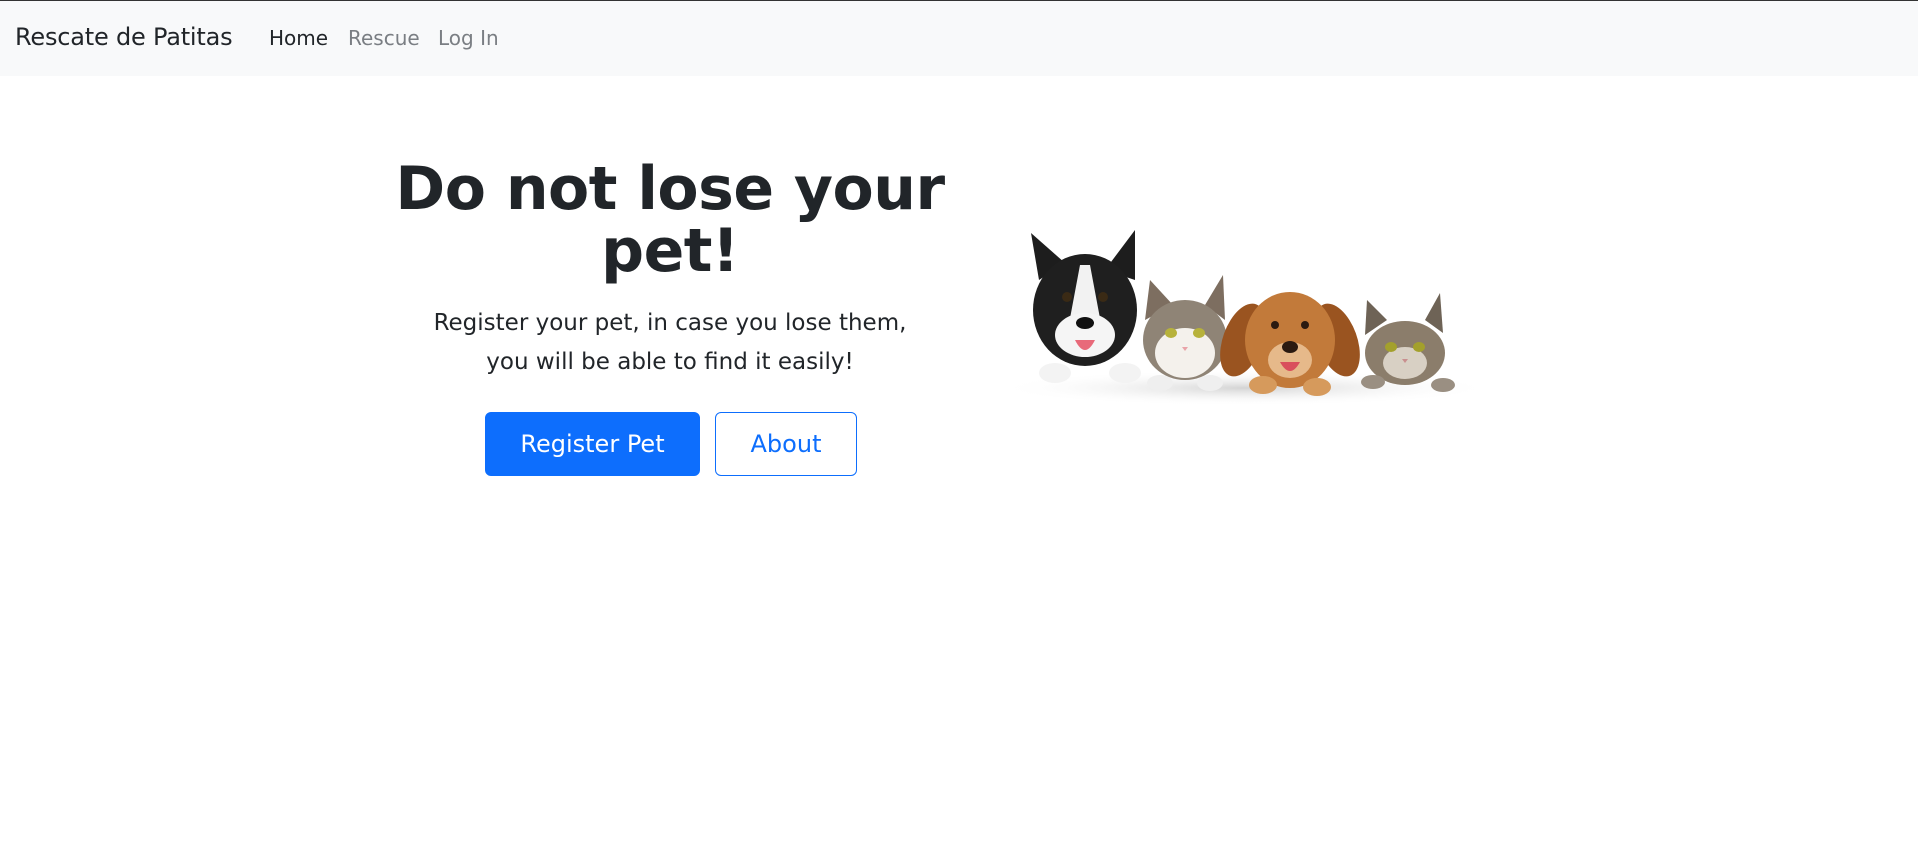  Describe the element at coordinates (670, 362) in the screenshot. I see `hero-subtitle-line-2: you will be able to find it easily!` at that location.